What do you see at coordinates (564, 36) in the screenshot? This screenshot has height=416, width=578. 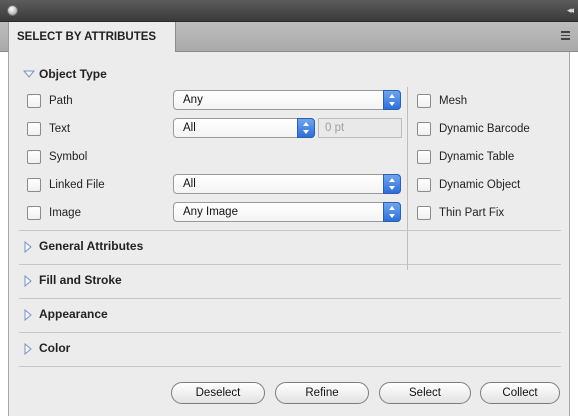 I see `panel-menu-icon` at bounding box center [564, 36].